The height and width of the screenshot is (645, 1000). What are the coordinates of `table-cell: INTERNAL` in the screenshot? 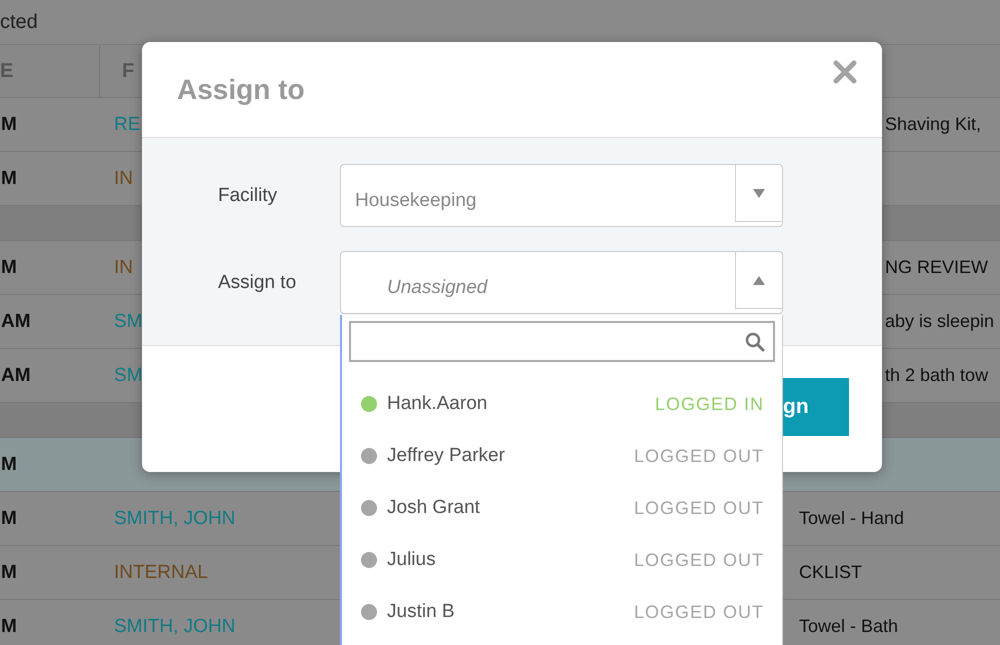 It's located at (161, 573).